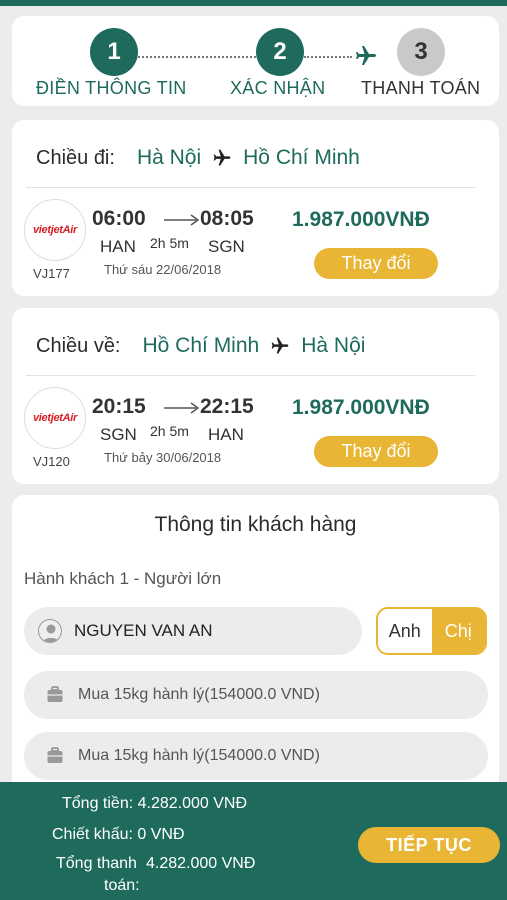  Describe the element at coordinates (51, 273) in the screenshot. I see `flight-code: VJ177` at that location.